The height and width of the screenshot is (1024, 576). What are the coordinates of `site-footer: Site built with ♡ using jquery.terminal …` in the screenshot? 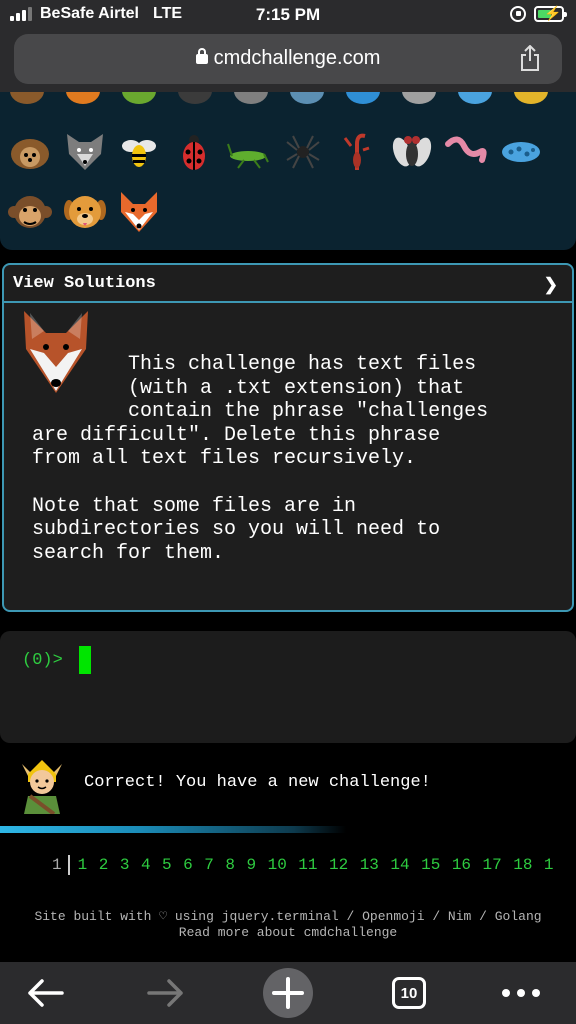 It's located at (288, 925).